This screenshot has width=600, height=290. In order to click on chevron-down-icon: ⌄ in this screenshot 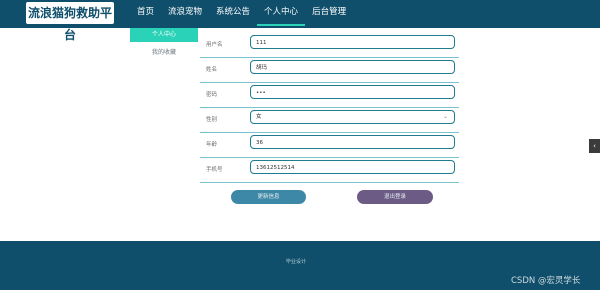, I will do `click(445, 116)`.